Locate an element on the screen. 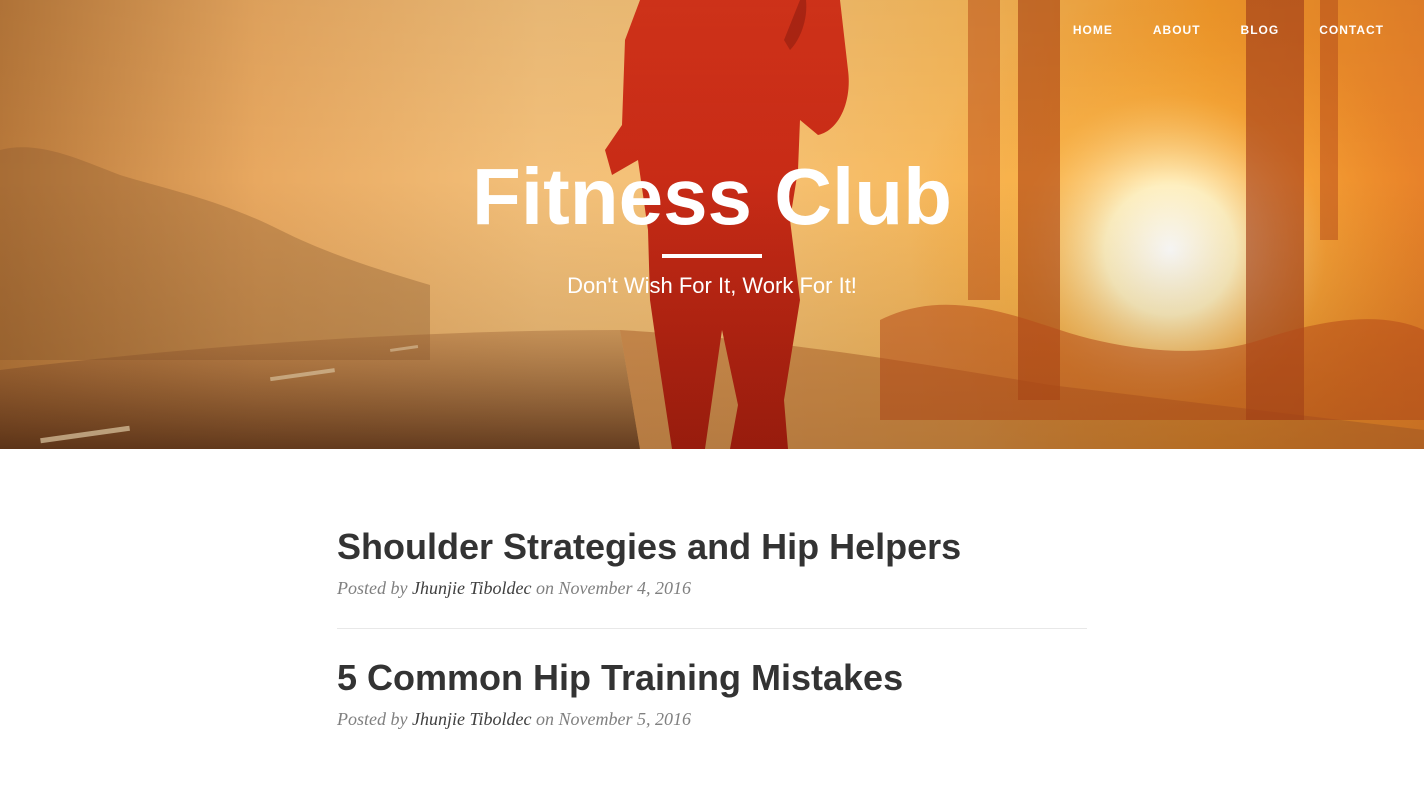 This screenshot has width=1424, height=792. nav-about-link: ABOUT is located at coordinates (1177, 30).